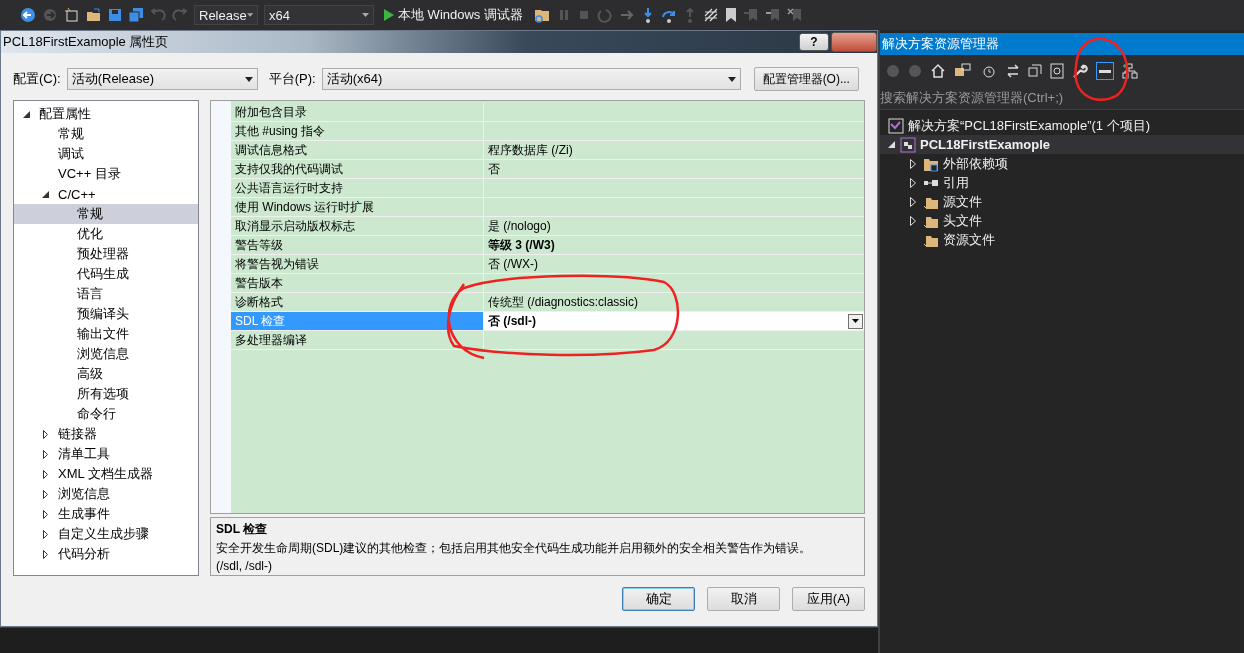 Image resolution: width=1244 pixels, height=653 pixels. What do you see at coordinates (162, 79) in the screenshot?
I see `config-dropdown: 活动(Release)` at bounding box center [162, 79].